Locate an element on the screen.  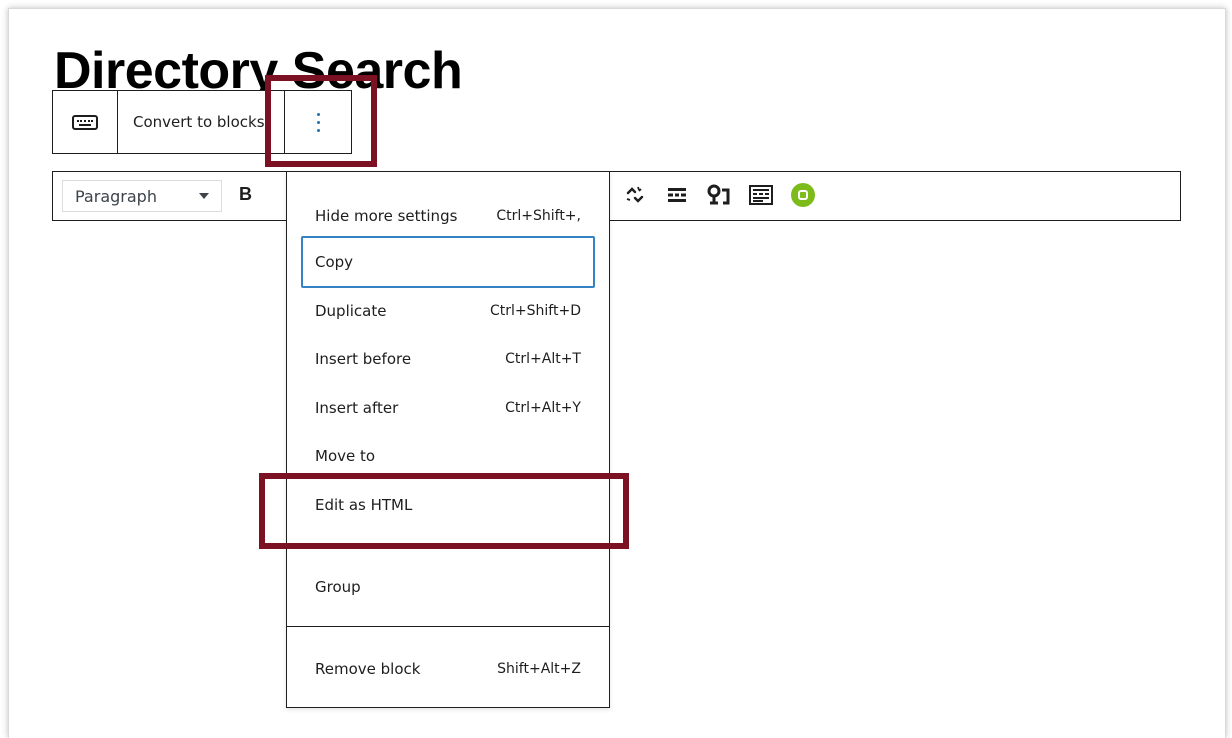
menu-item-shortcut: Ctrl+Shift+, is located at coordinates (538, 216).